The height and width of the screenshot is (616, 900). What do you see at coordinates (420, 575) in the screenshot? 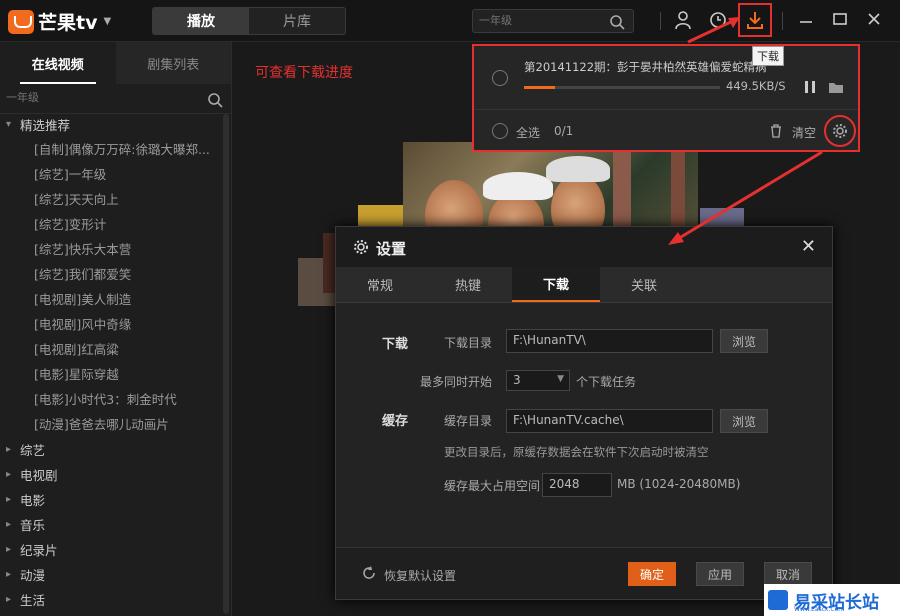
I see `restore-defaults-link: 恢复默认设置` at bounding box center [420, 575].